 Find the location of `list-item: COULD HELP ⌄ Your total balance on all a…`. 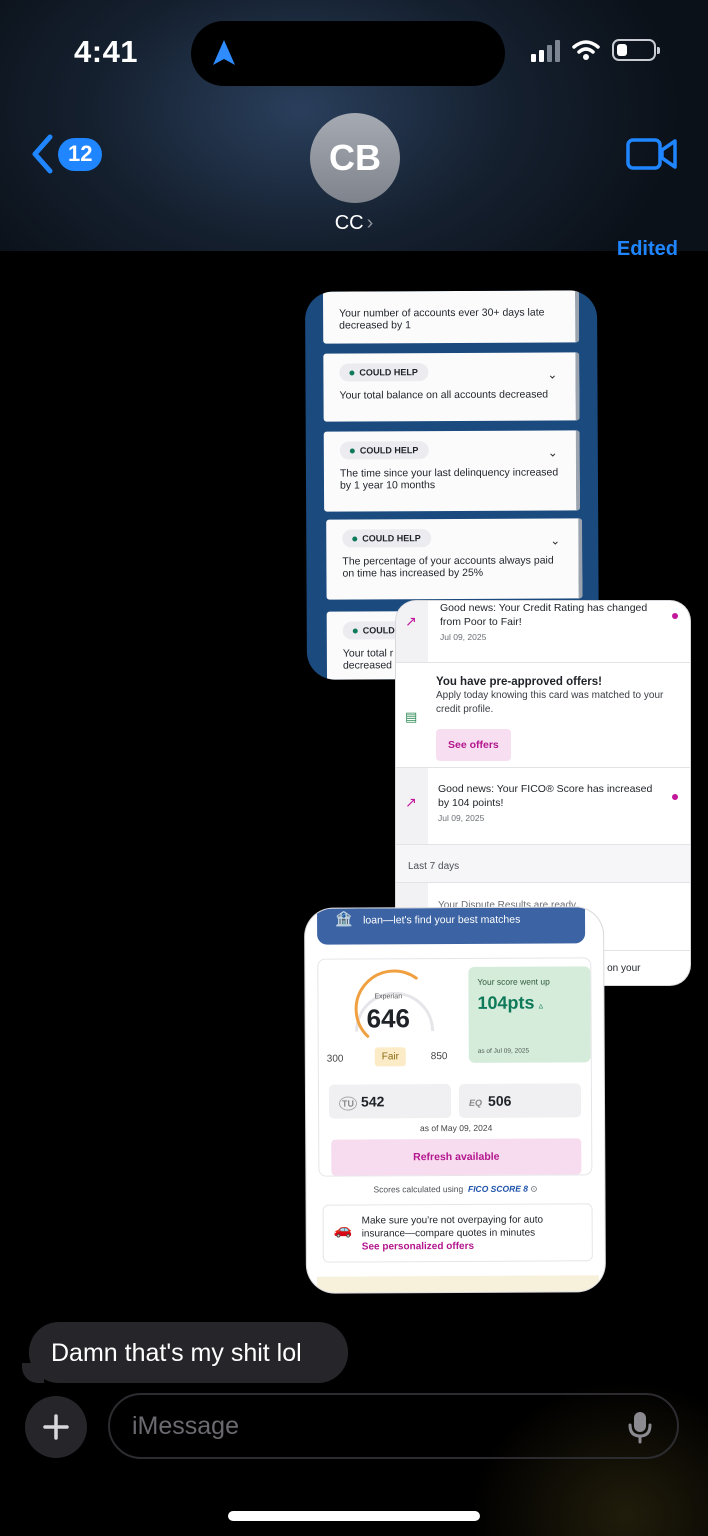

list-item: COULD HELP ⌄ Your total balance on all a… is located at coordinates (451, 387).